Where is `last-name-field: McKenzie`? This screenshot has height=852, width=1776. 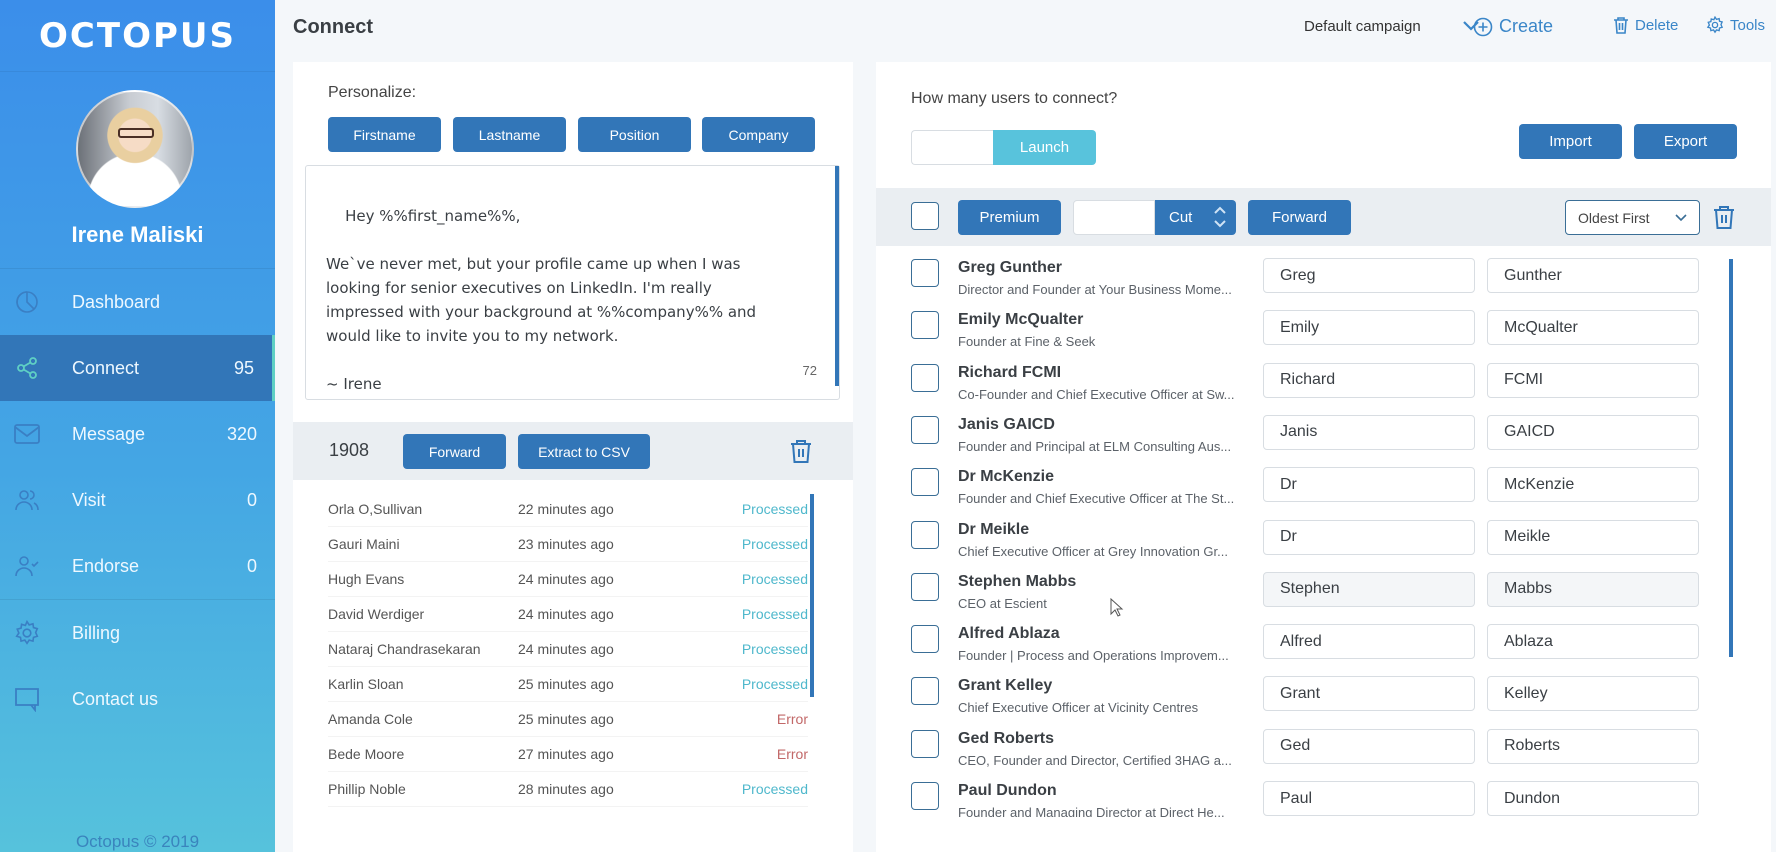
last-name-field: McKenzie is located at coordinates (1593, 485).